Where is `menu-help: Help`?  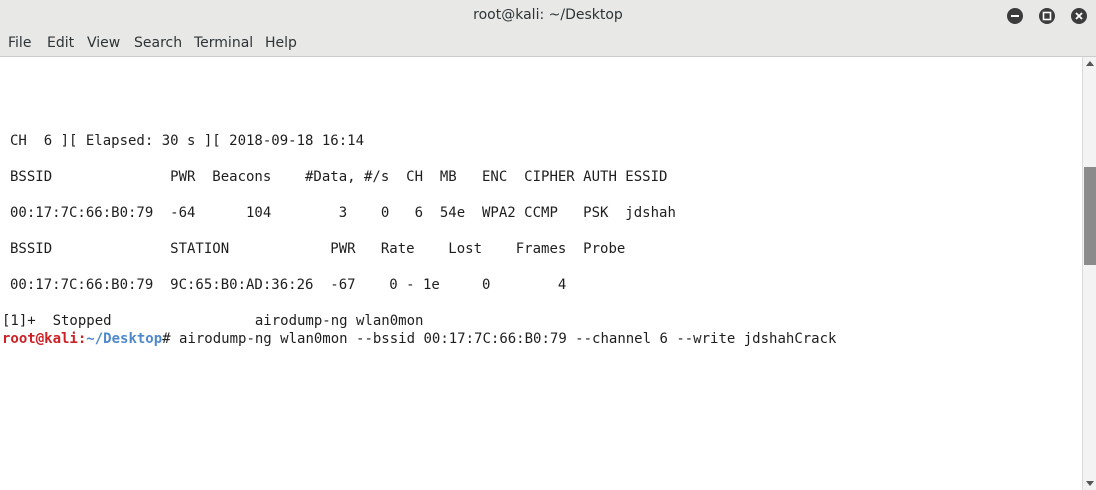 menu-help: Help is located at coordinates (281, 43).